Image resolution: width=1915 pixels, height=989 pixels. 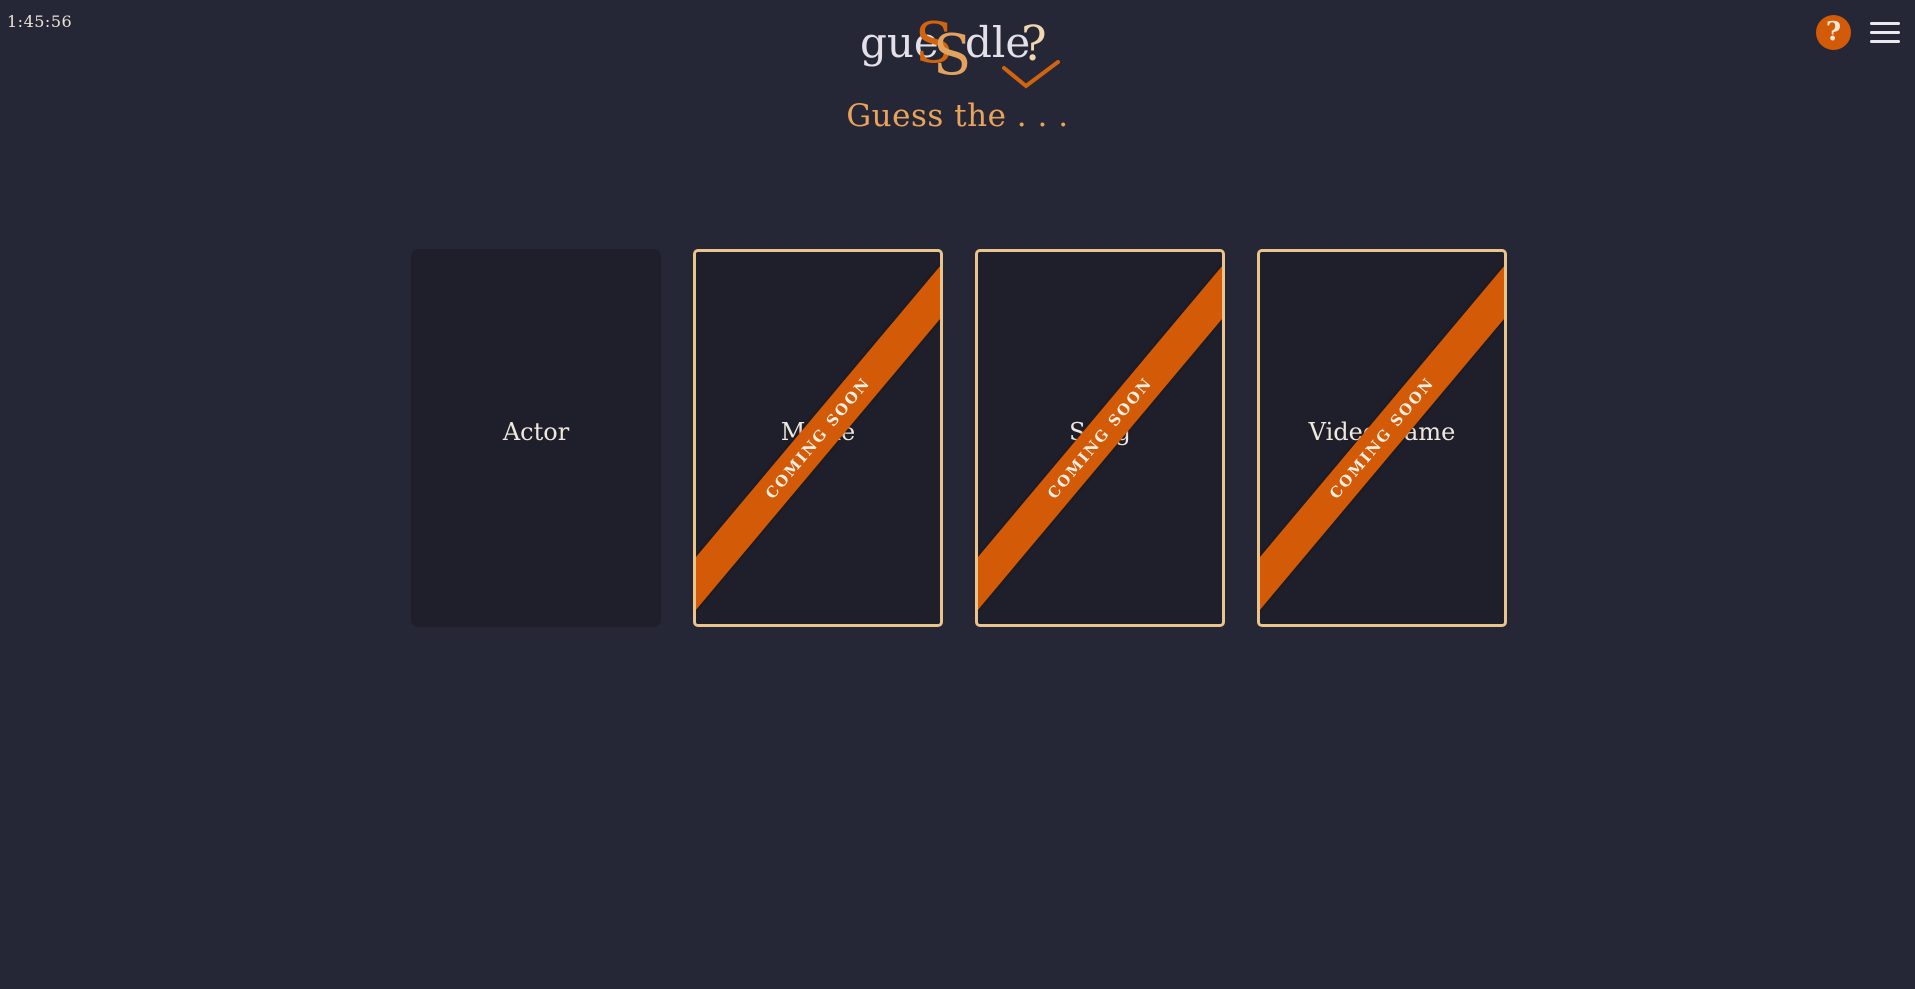 I want to click on card-actor: Actor, so click(x=536, y=438).